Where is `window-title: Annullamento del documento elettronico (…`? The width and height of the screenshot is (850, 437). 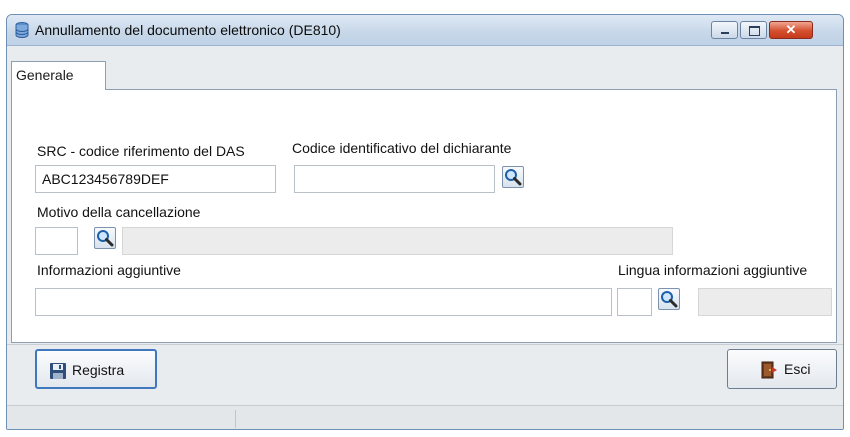
window-title: Annullamento del documento elettronico (… is located at coordinates (188, 30).